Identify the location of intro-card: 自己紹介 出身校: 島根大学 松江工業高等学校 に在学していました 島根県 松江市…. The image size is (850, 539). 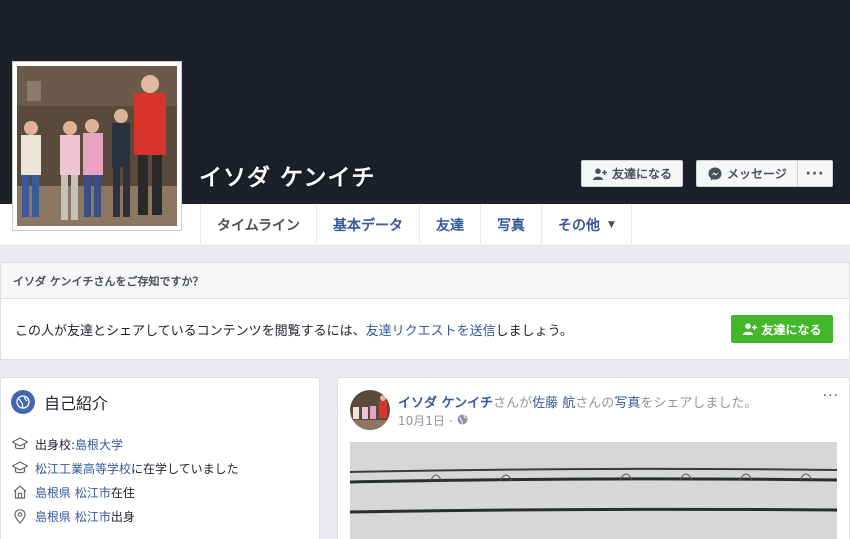
(160, 458).